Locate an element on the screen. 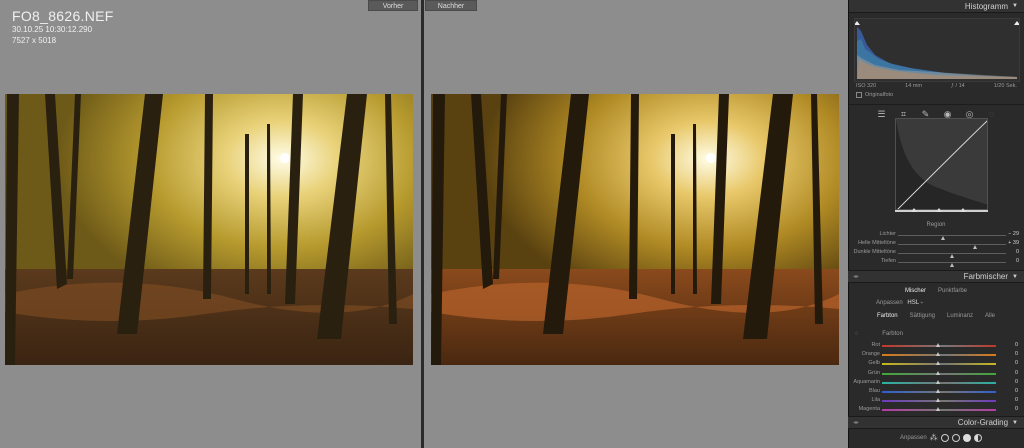 The width and height of the screenshot is (1024, 448). hue-slider-row: Grün 0 is located at coordinates (936, 373).